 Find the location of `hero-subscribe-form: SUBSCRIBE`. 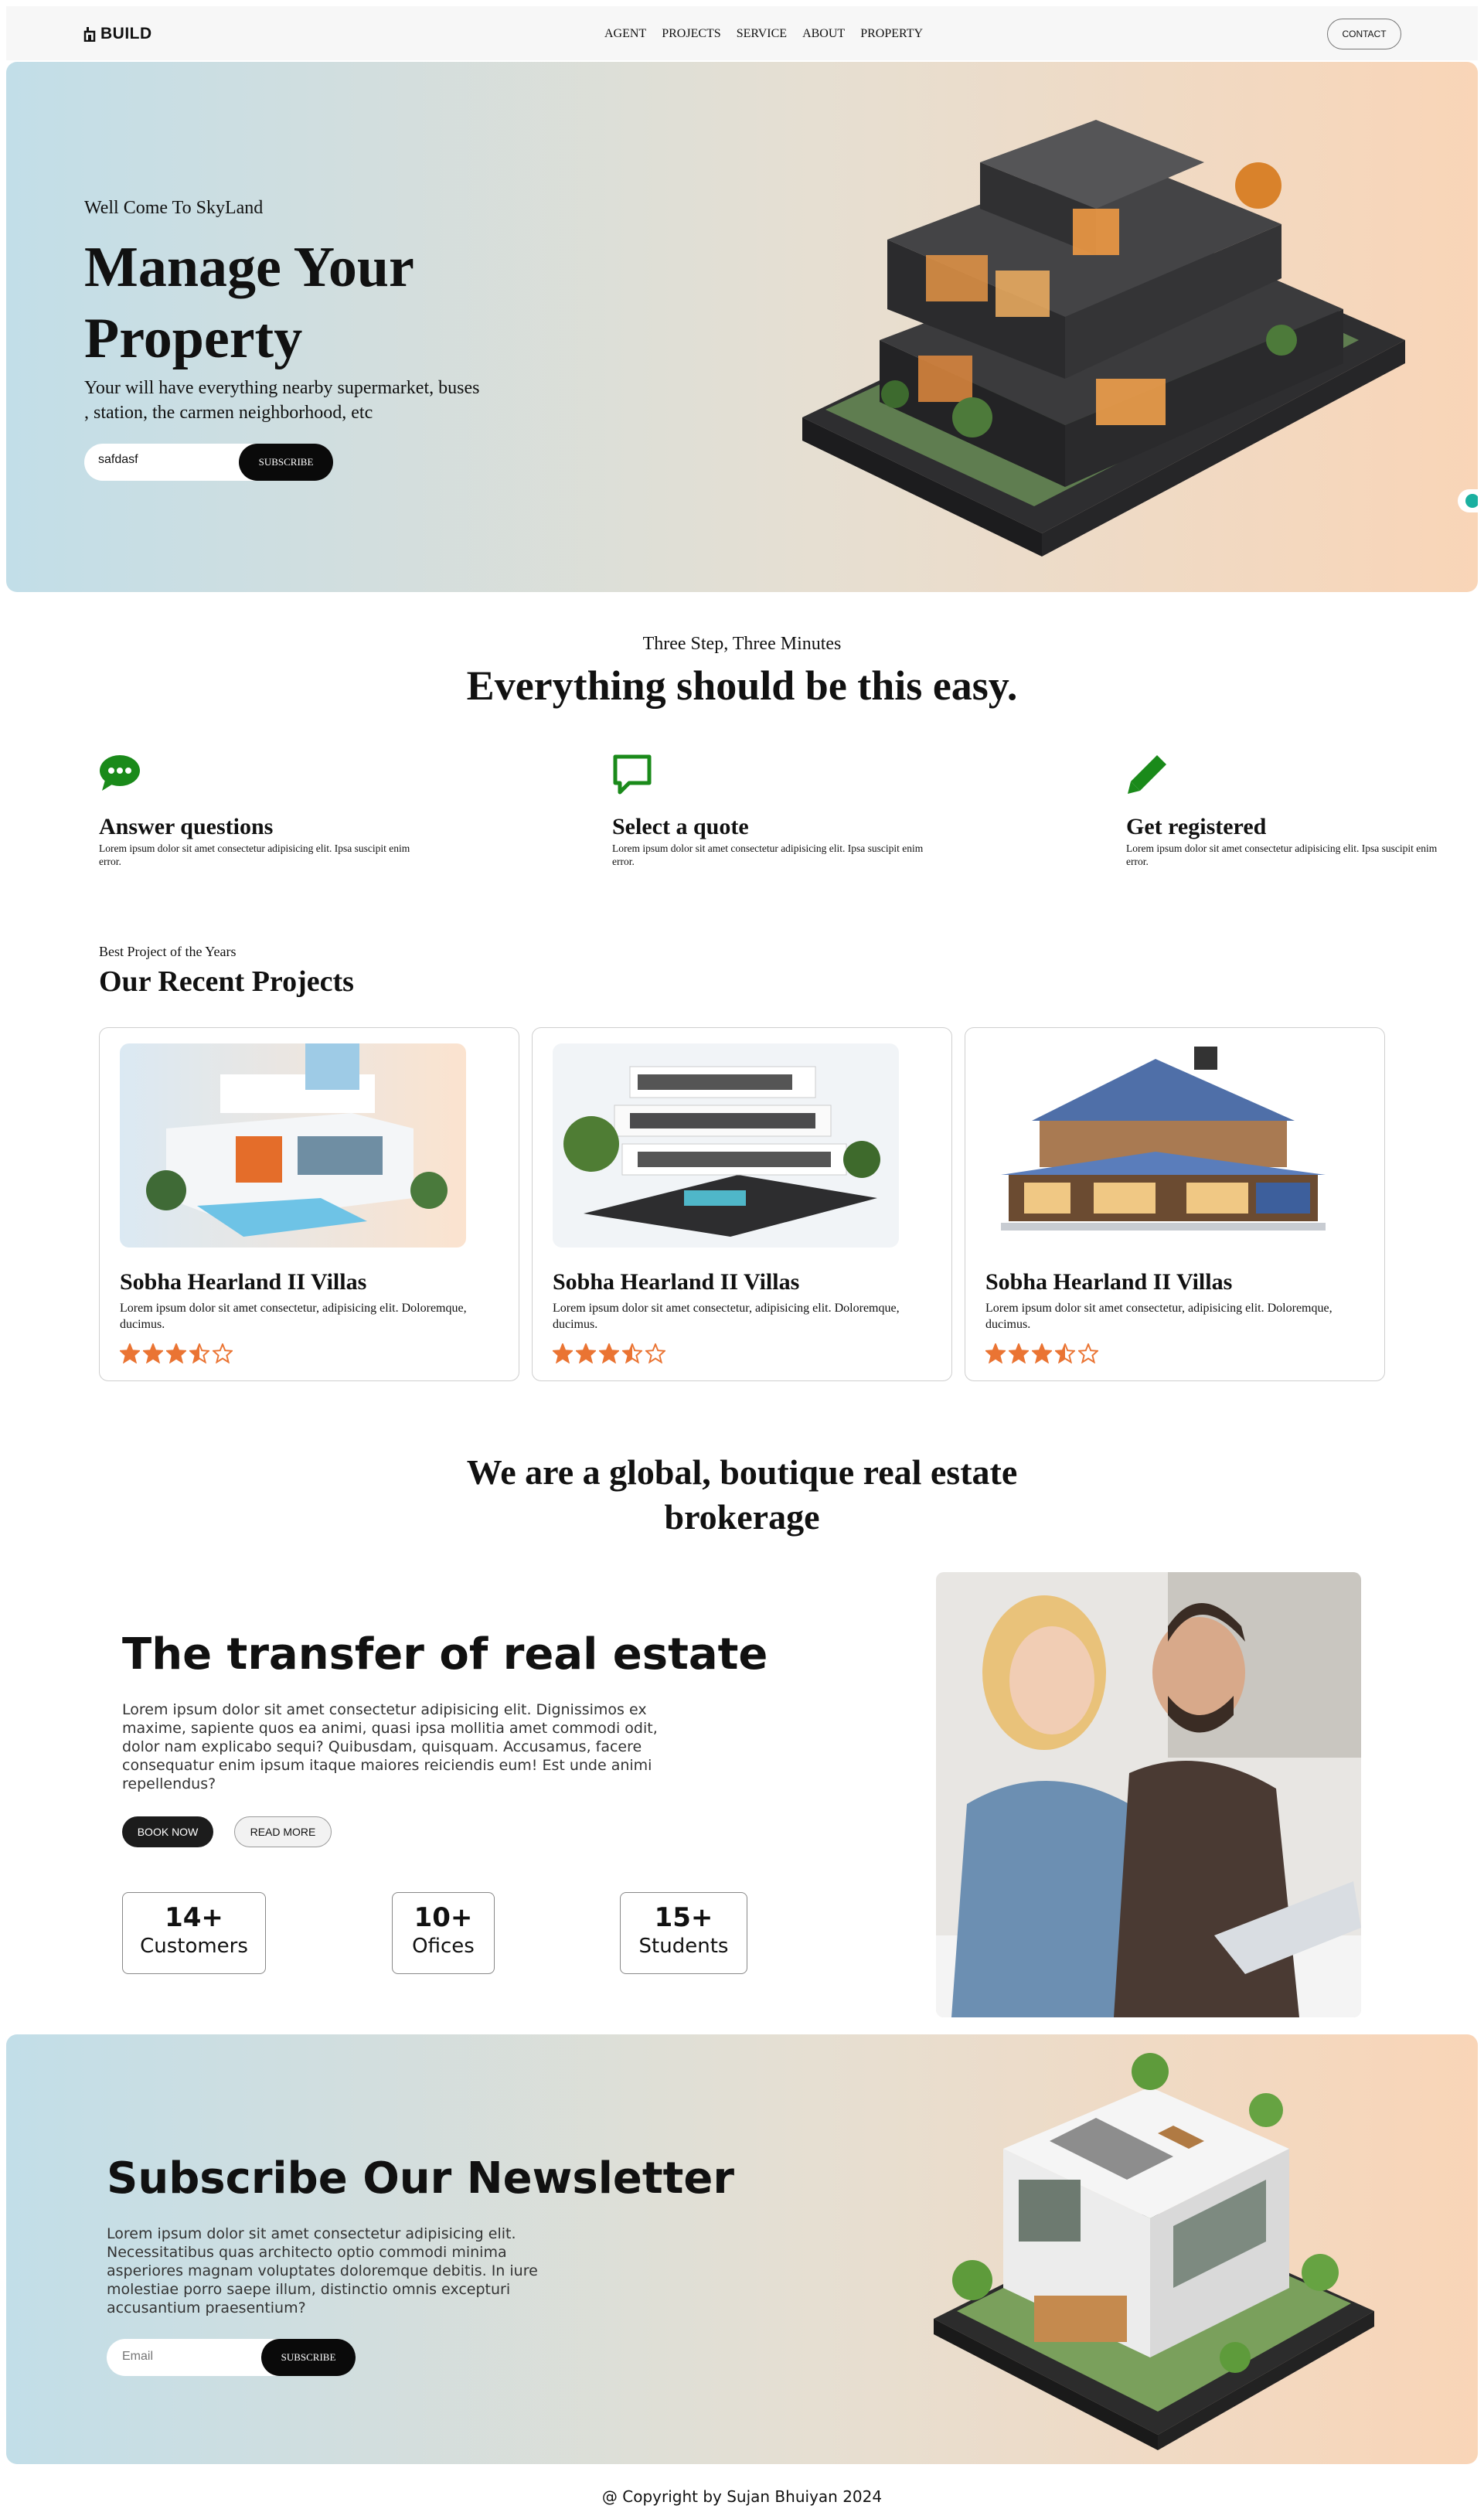

hero-subscribe-form: SUBSCRIBE is located at coordinates (208, 462).